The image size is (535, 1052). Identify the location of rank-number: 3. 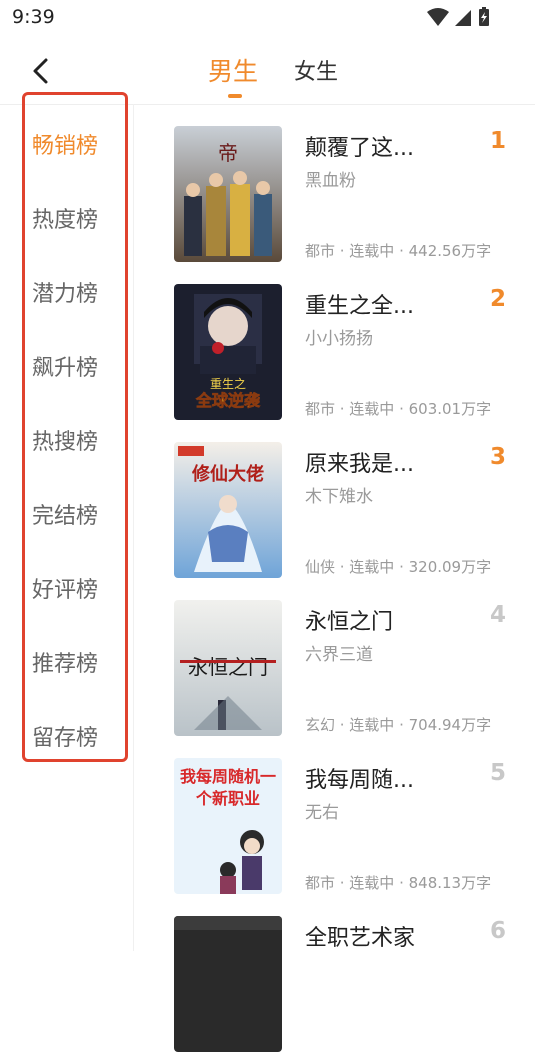
(497, 457).